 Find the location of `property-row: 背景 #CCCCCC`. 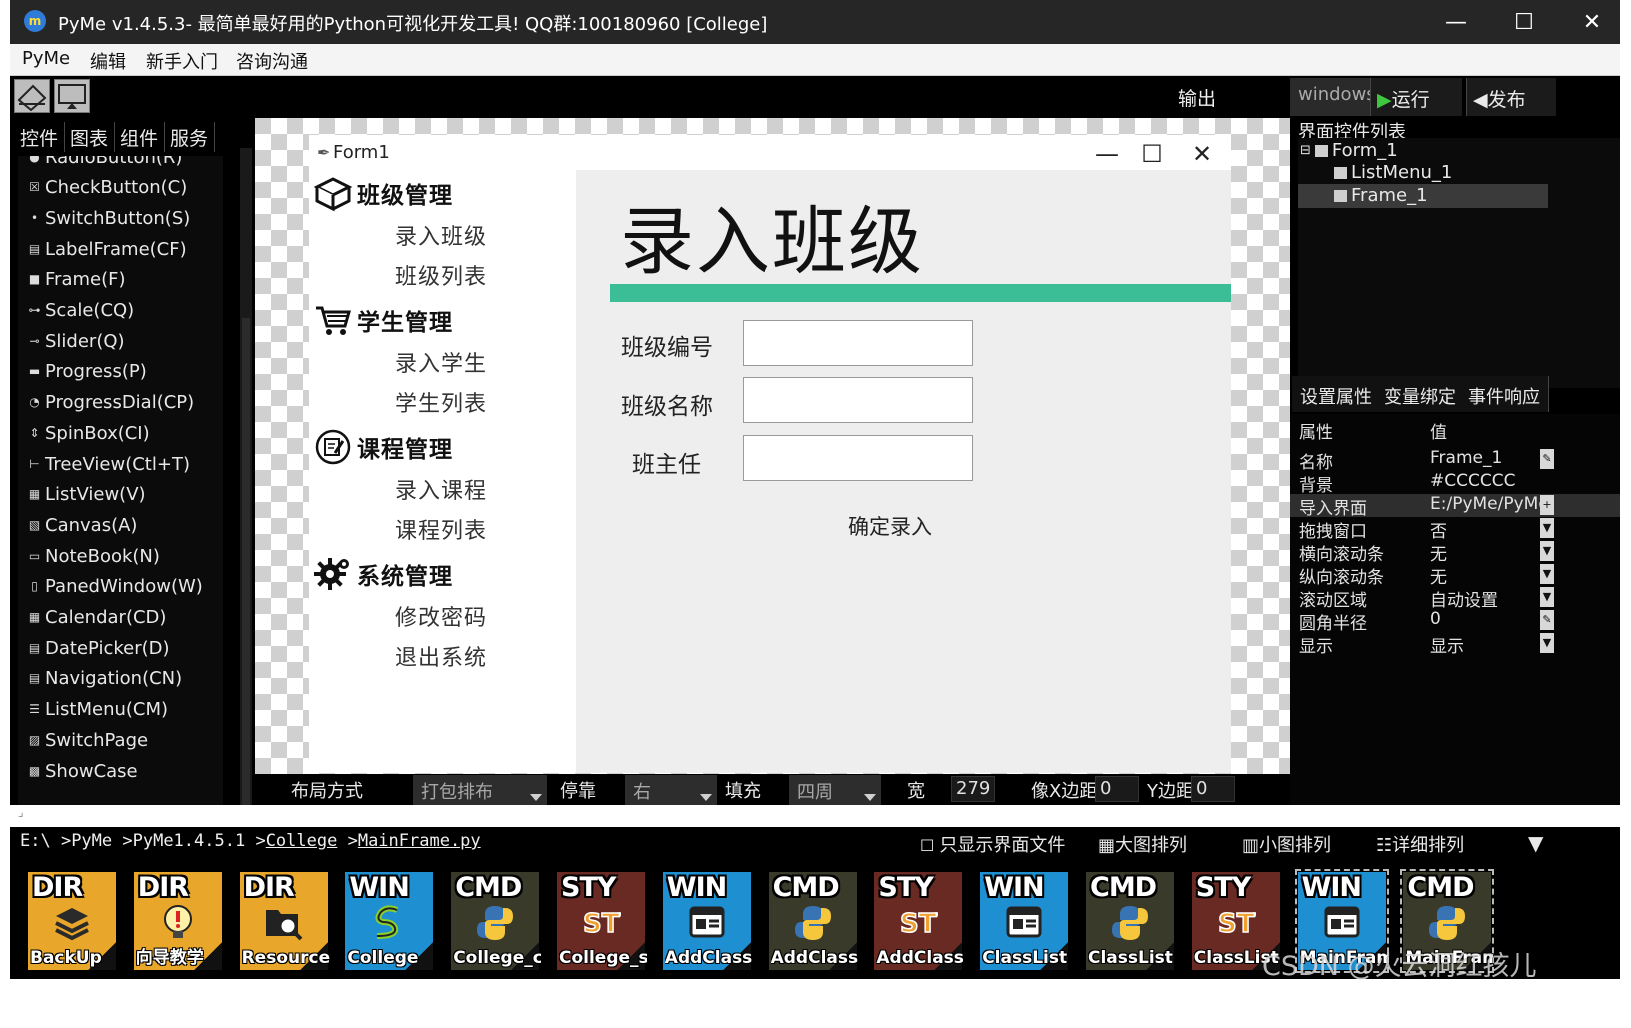

property-row: 背景 #CCCCCC is located at coordinates (1455, 483).